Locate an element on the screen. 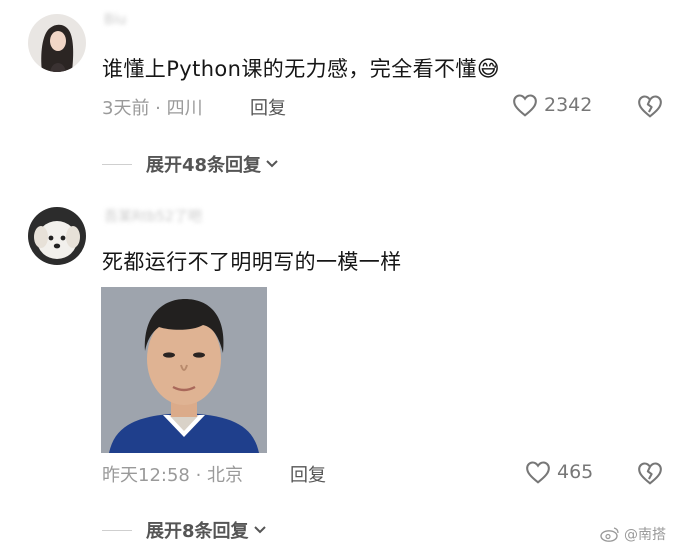 The width and height of the screenshot is (690, 553). weibo-icon is located at coordinates (609, 534).